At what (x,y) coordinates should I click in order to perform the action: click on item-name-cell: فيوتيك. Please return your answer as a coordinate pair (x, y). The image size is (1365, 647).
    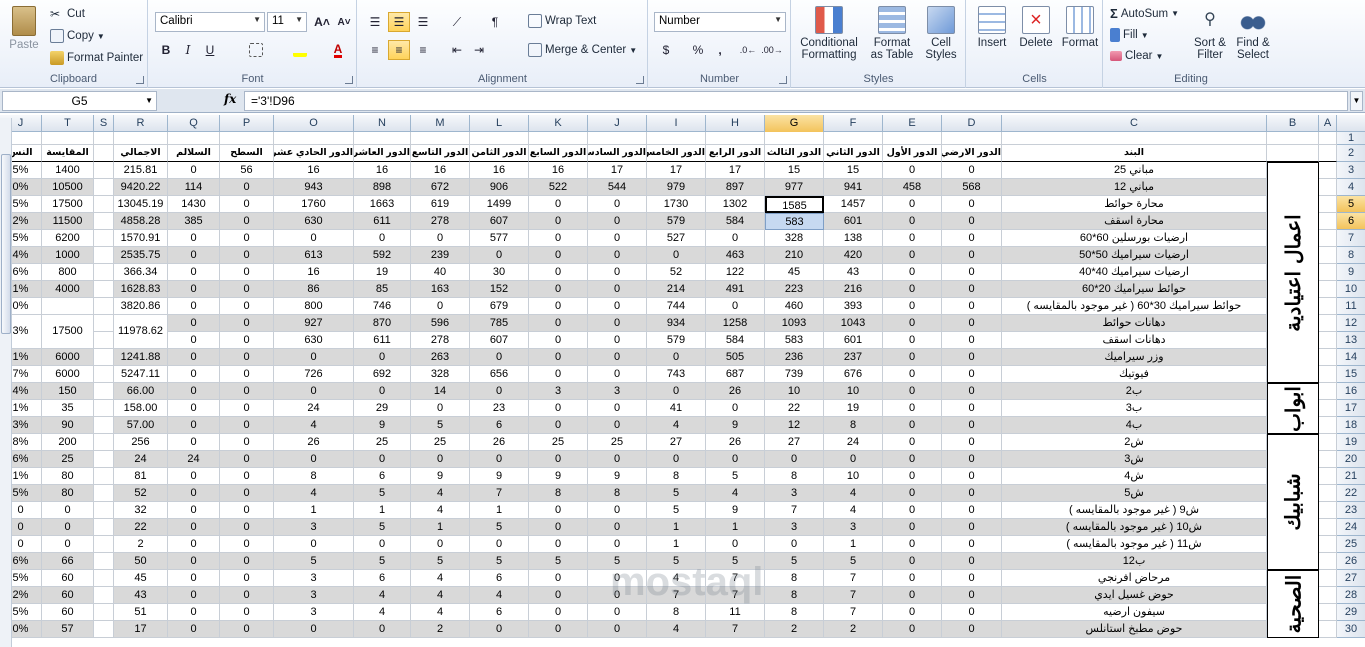
    Looking at the image, I should click on (1134, 374).